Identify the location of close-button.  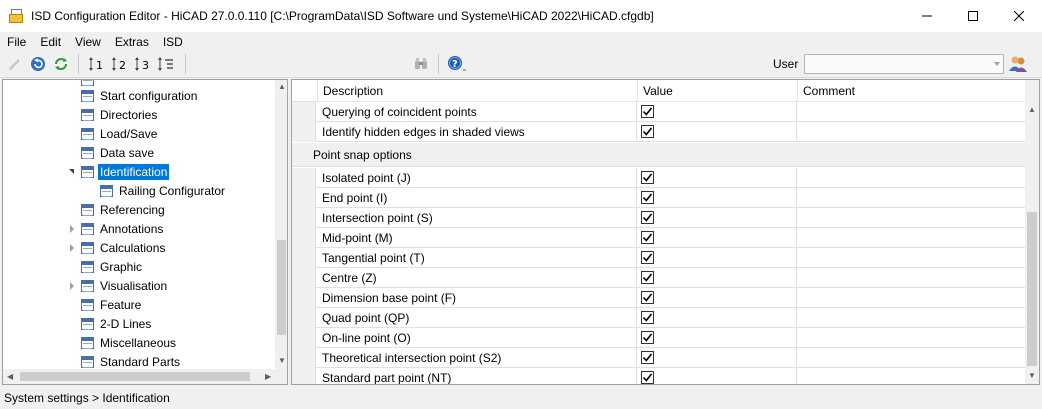
(1019, 16).